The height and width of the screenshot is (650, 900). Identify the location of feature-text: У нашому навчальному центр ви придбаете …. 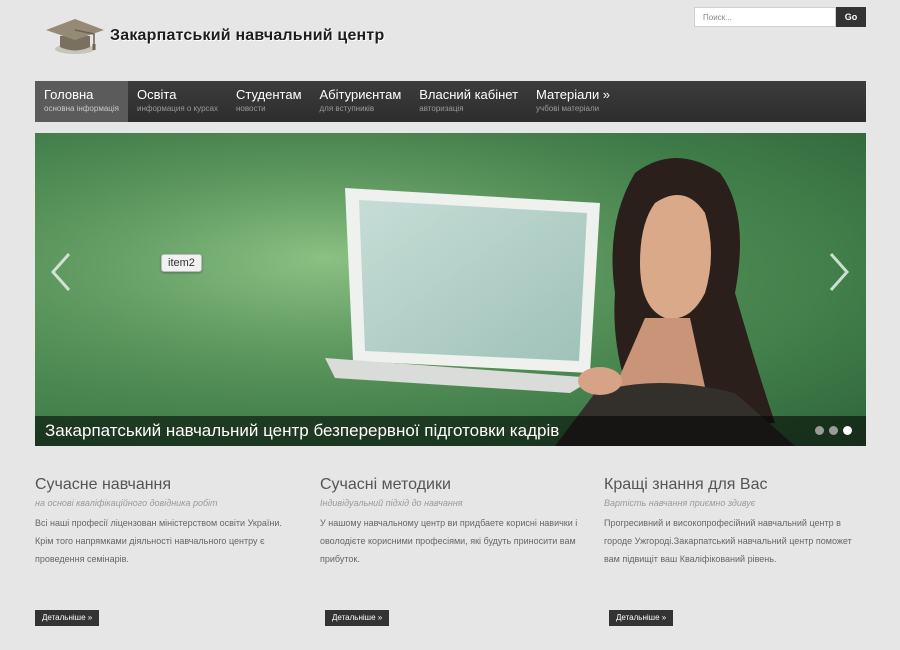
(449, 541).